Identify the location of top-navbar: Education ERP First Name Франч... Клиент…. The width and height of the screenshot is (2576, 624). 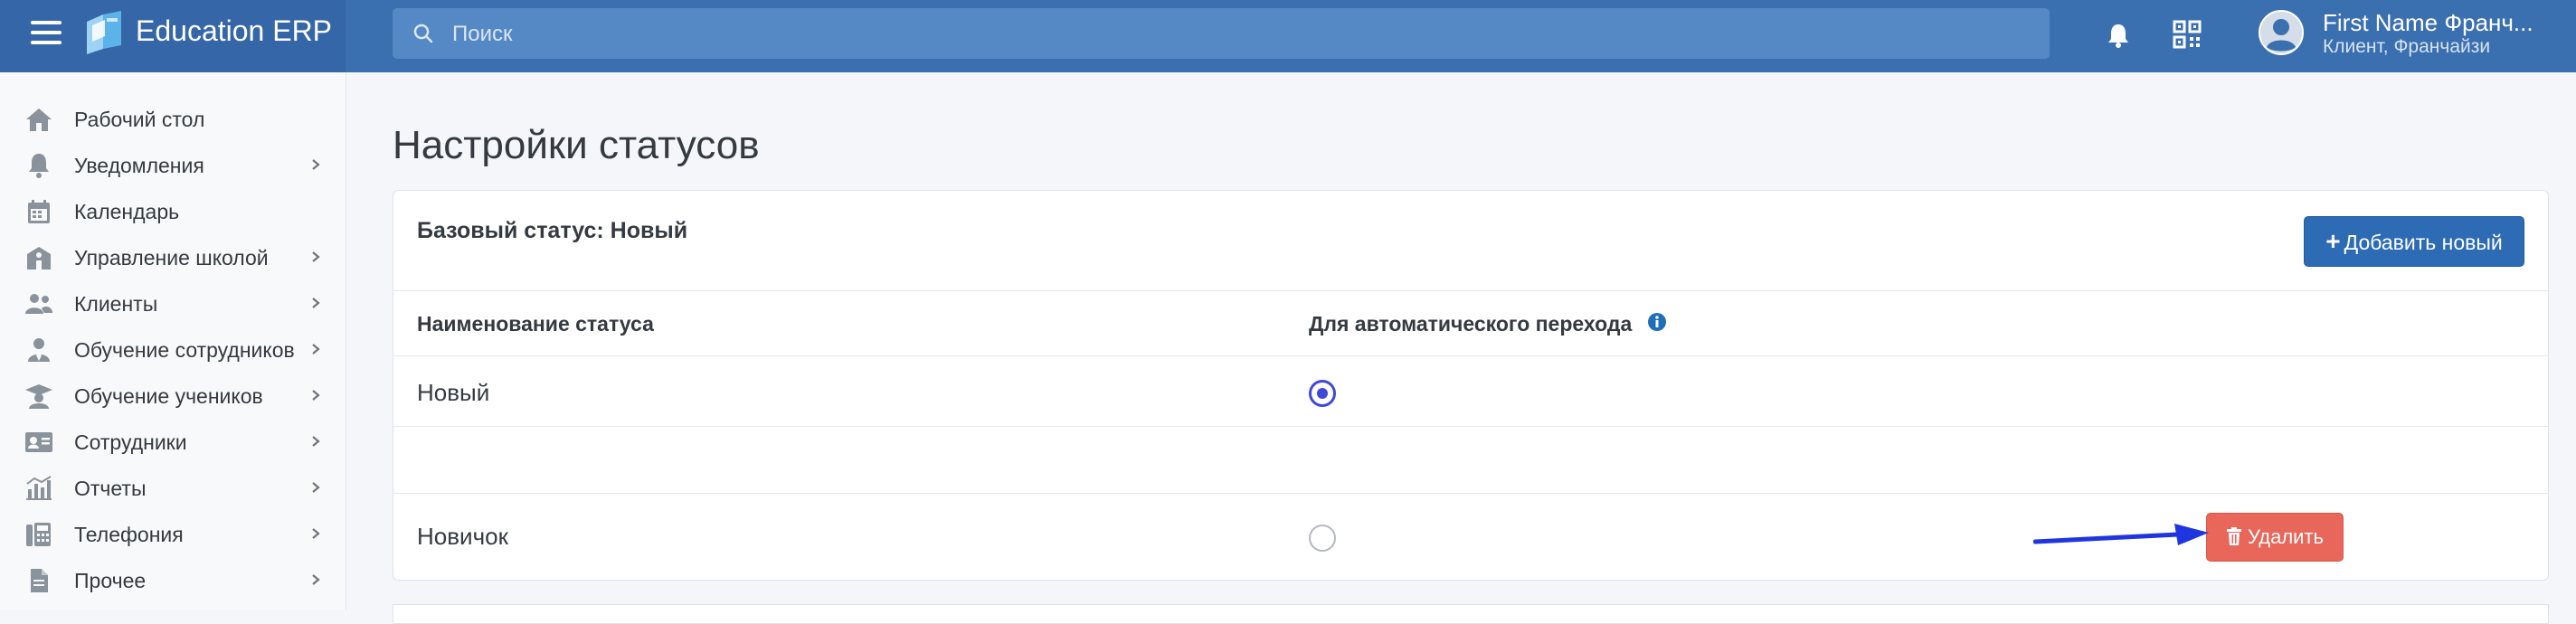
(1288, 36).